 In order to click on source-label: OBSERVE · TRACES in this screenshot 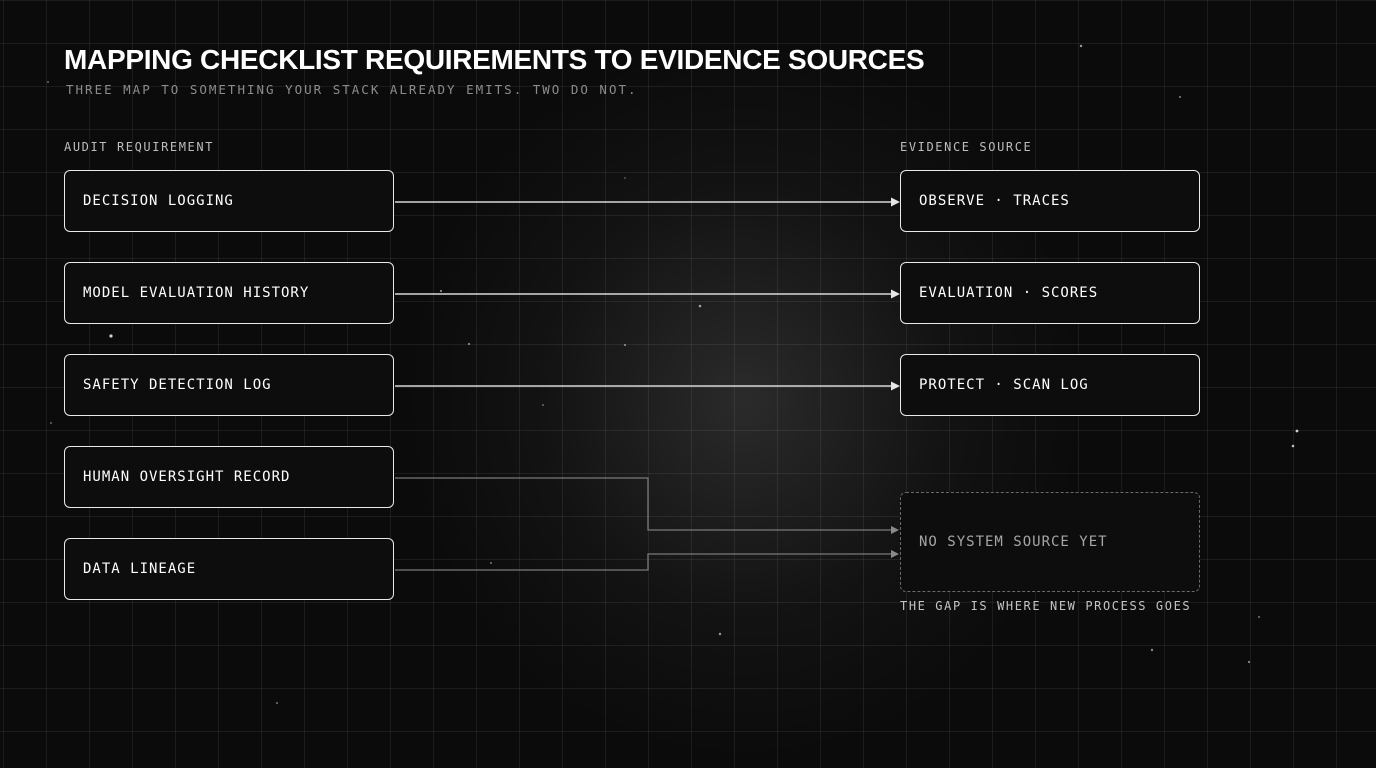, I will do `click(994, 201)`.